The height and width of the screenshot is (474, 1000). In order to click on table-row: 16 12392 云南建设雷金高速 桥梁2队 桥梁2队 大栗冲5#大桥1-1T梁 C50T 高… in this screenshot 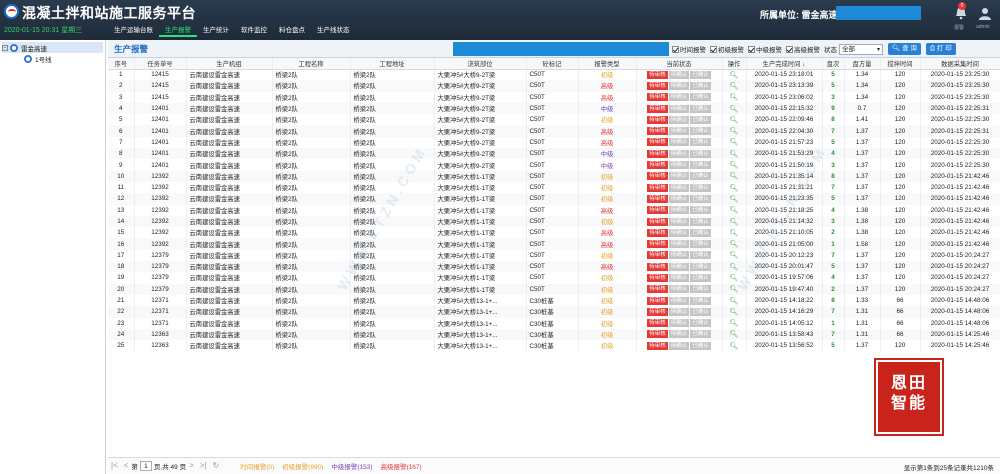, I will do `click(554, 244)`.